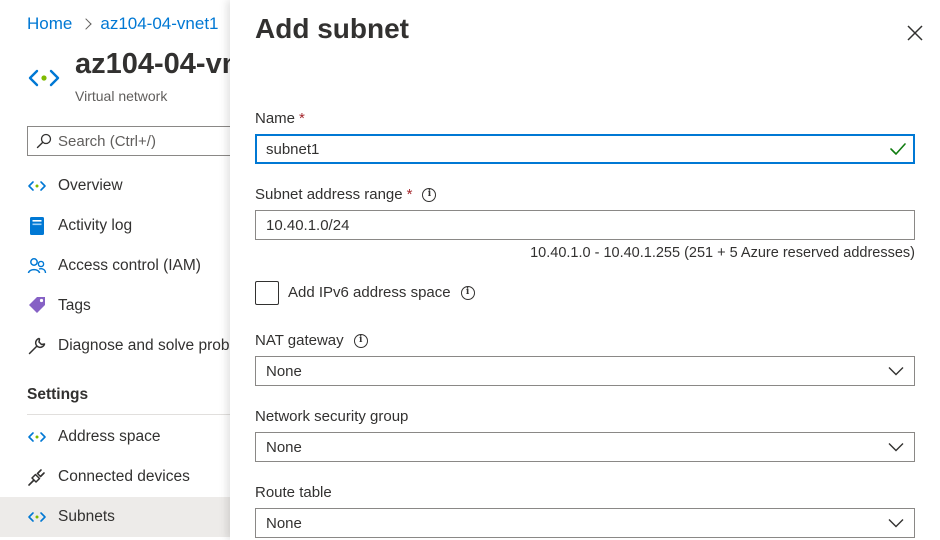  Describe the element at coordinates (37, 306) in the screenshot. I see `tag-icon` at that location.